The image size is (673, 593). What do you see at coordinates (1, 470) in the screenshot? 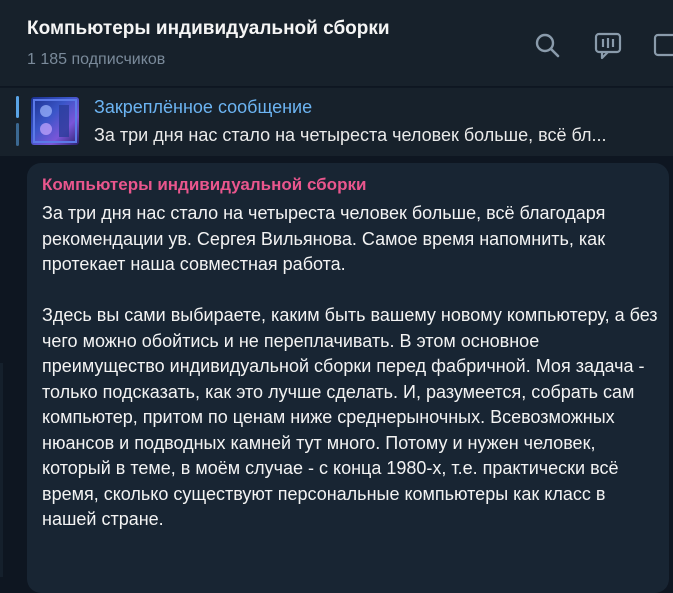
I see `chat-edge-divider` at bounding box center [1, 470].